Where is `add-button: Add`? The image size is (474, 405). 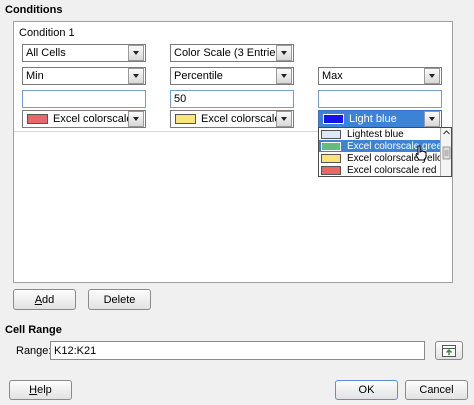 add-button: Add is located at coordinates (44, 299).